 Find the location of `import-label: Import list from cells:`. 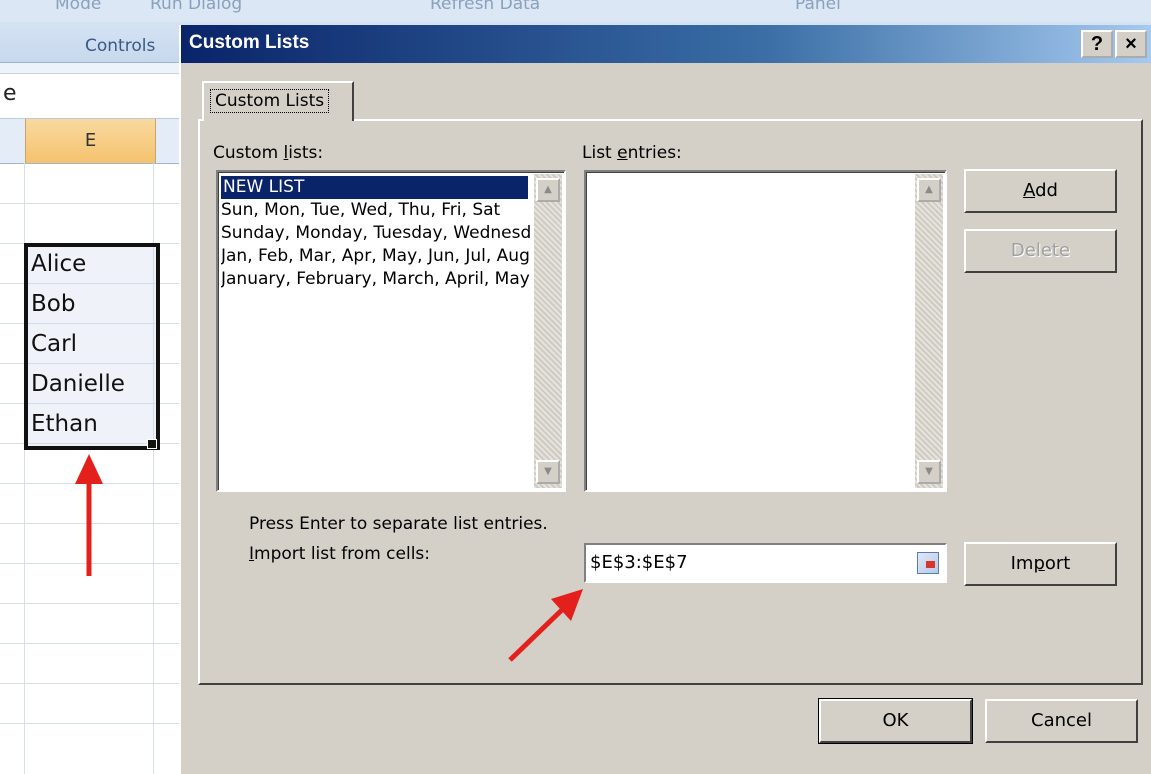

import-label: Import list from cells: is located at coordinates (340, 554).